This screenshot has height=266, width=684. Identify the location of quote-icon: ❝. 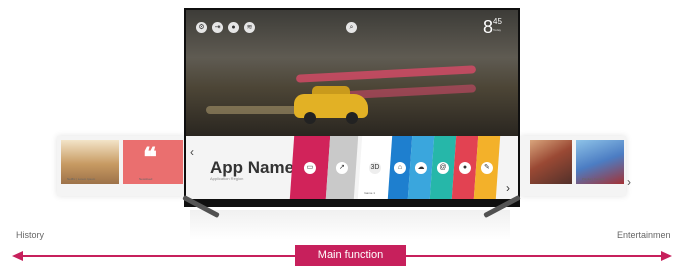
(150, 158).